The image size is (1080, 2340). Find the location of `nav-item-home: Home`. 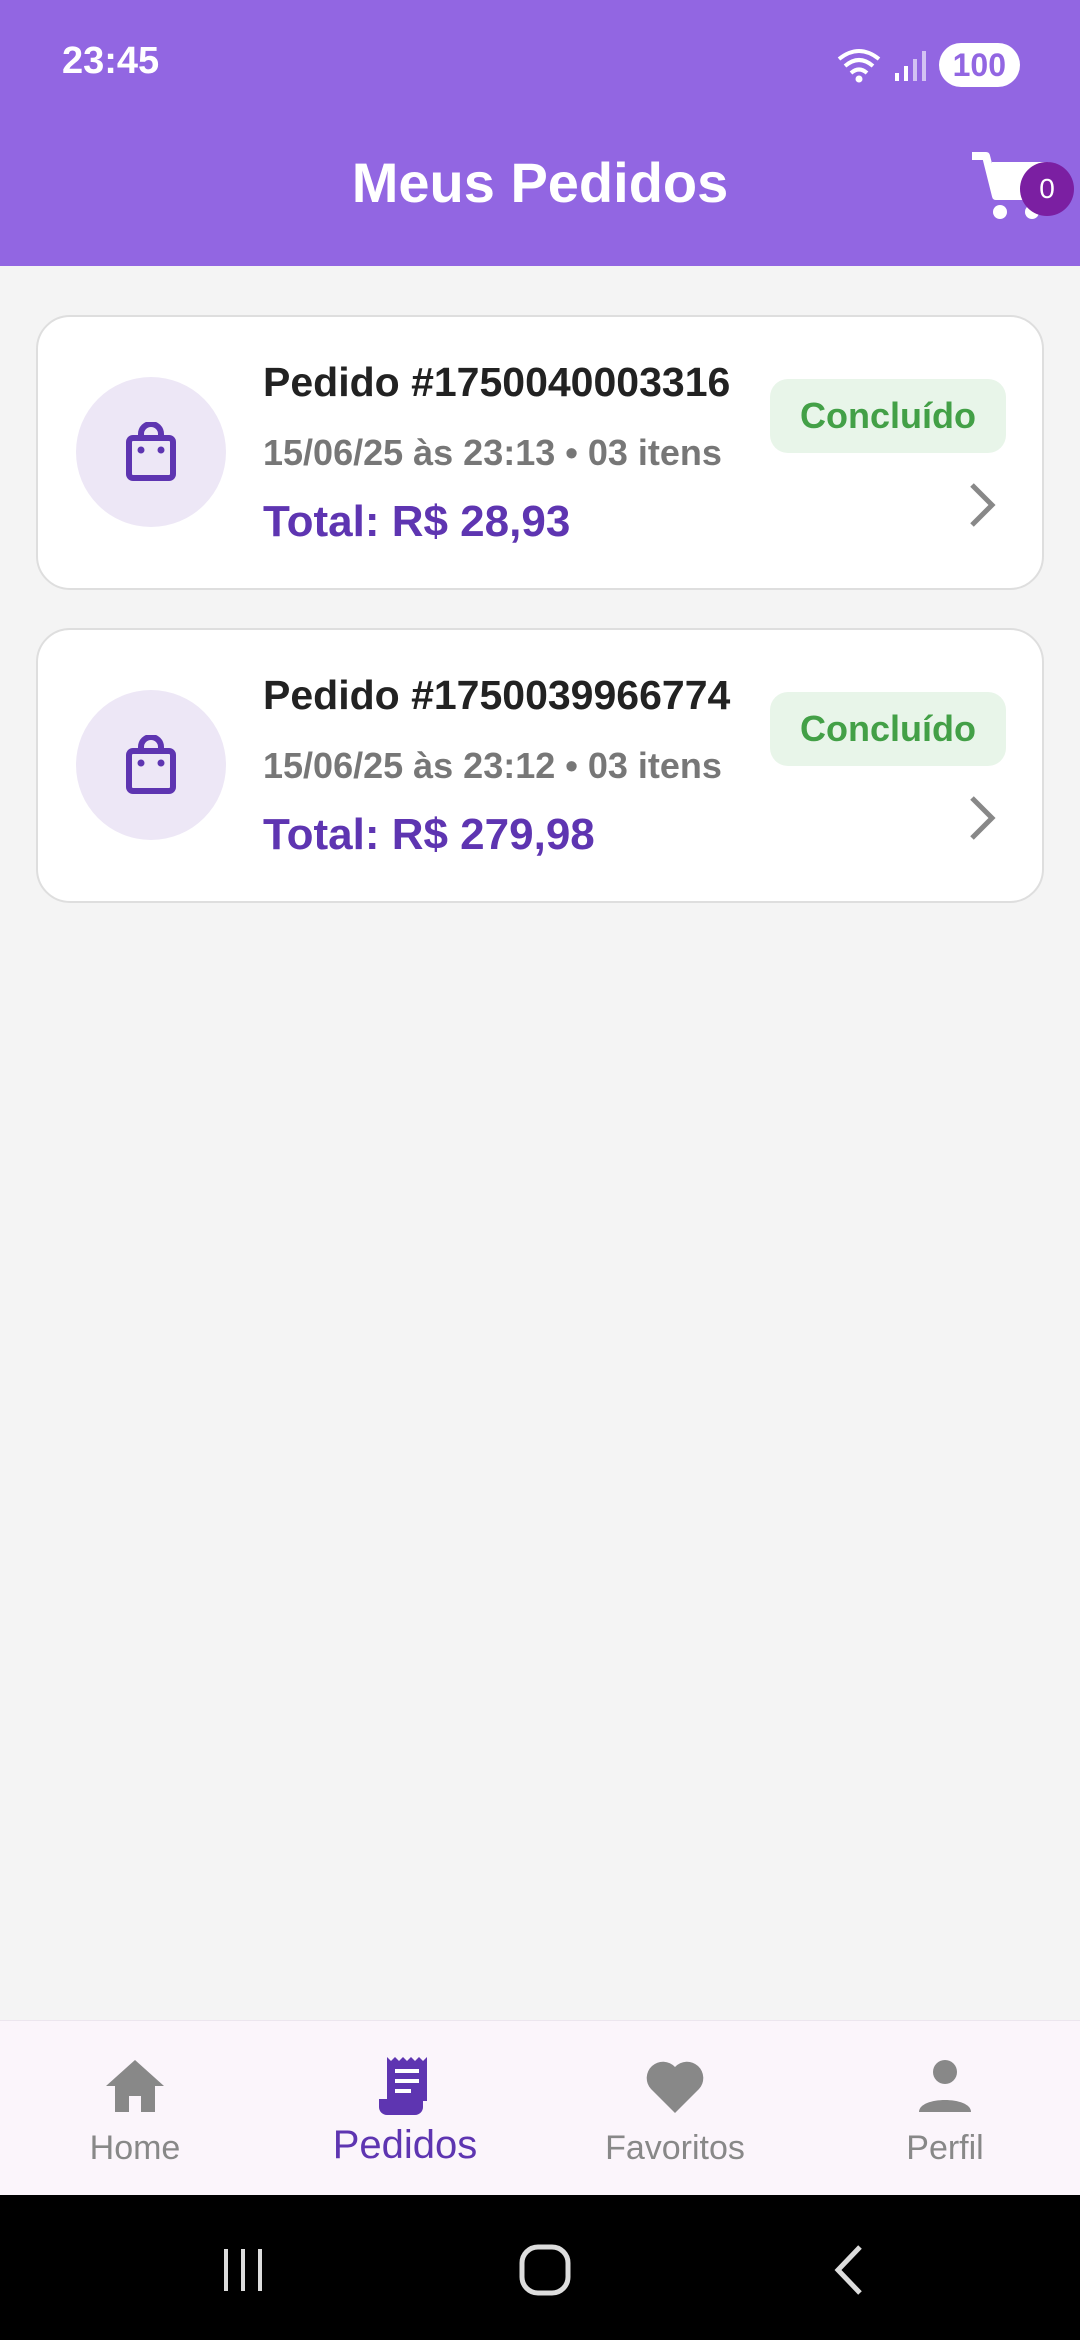

nav-item-home: Home is located at coordinates (135, 2108).